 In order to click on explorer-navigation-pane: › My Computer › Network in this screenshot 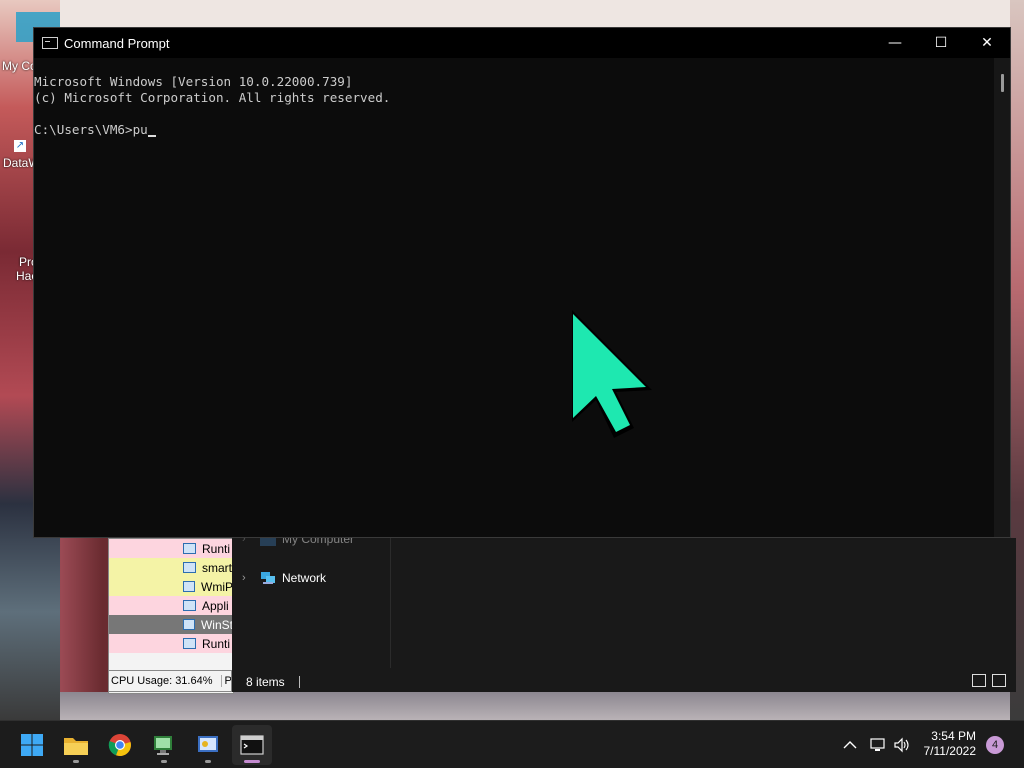, I will do `click(311, 600)`.